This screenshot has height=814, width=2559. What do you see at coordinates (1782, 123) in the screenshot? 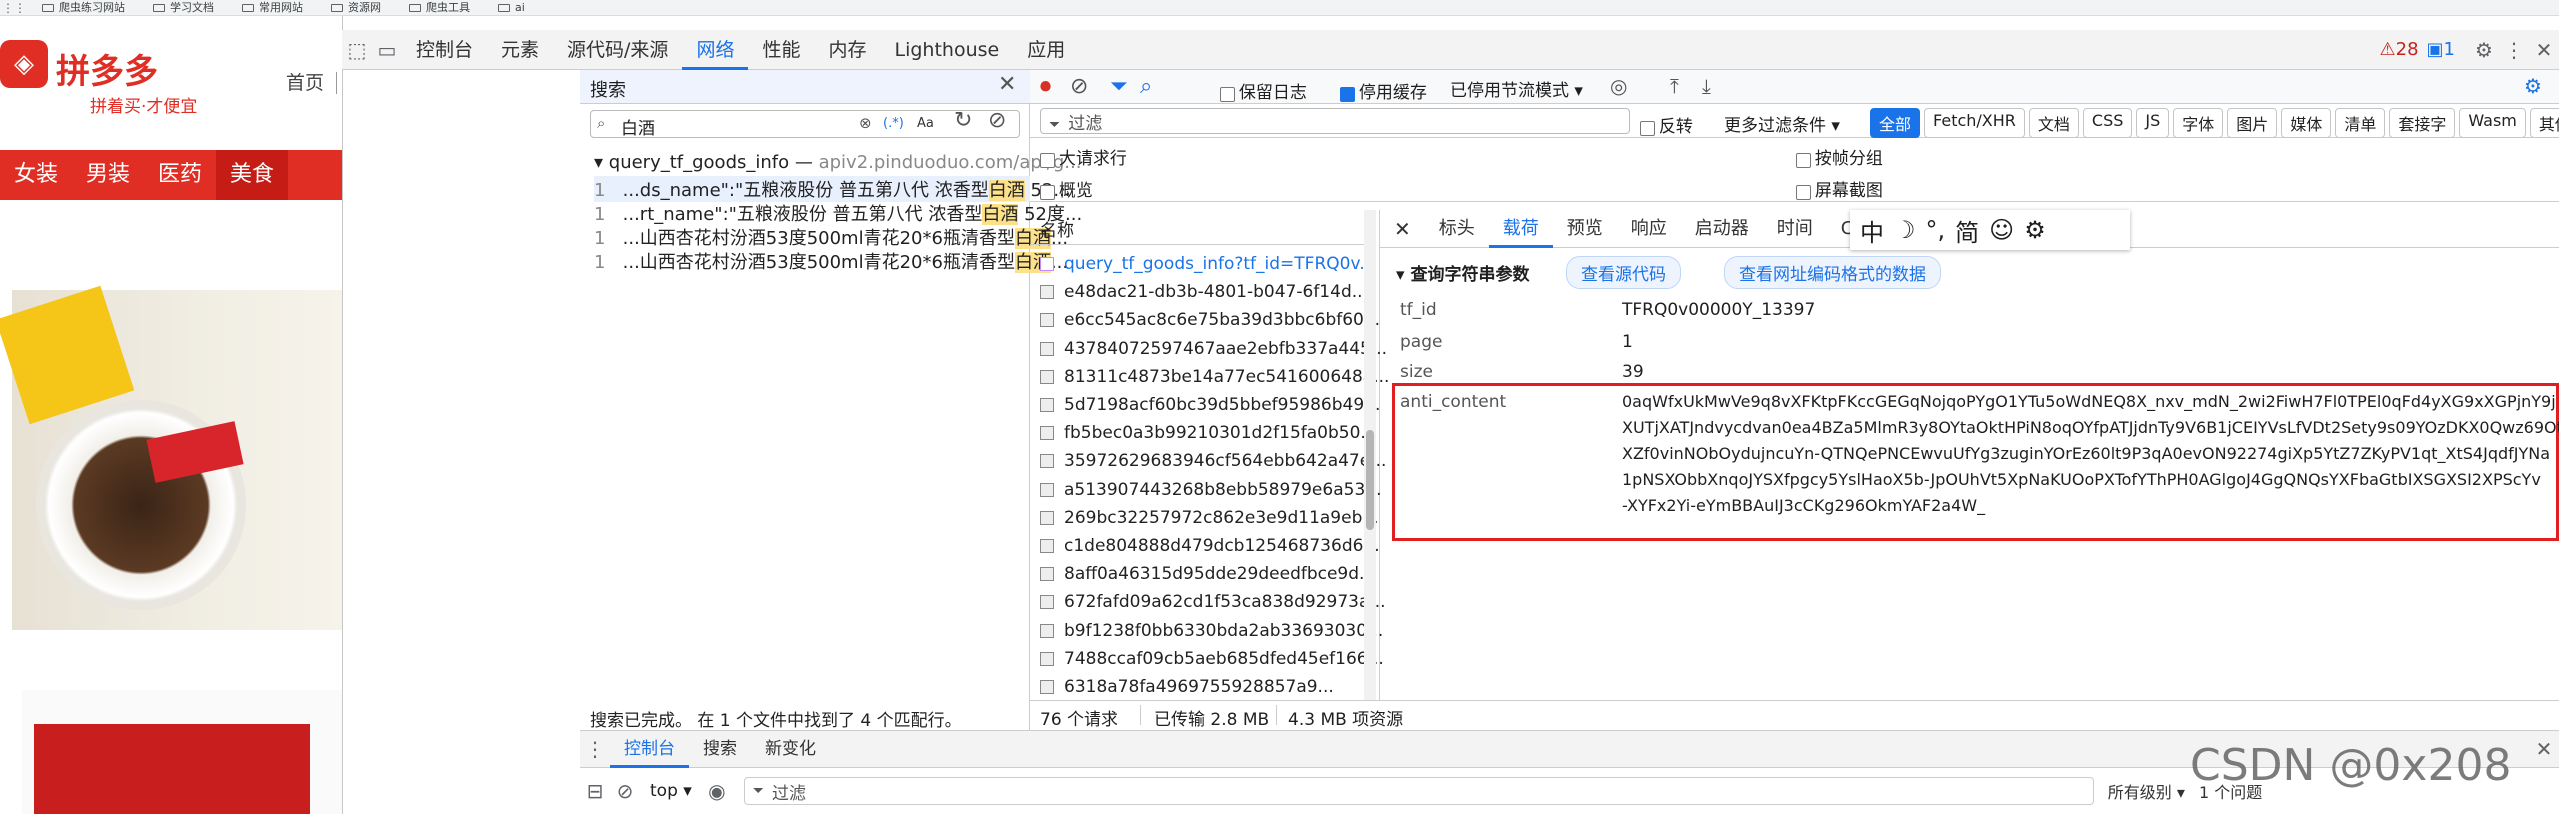
I see `more-filters-dropdown: 更多过滤条件 ▾` at bounding box center [1782, 123].